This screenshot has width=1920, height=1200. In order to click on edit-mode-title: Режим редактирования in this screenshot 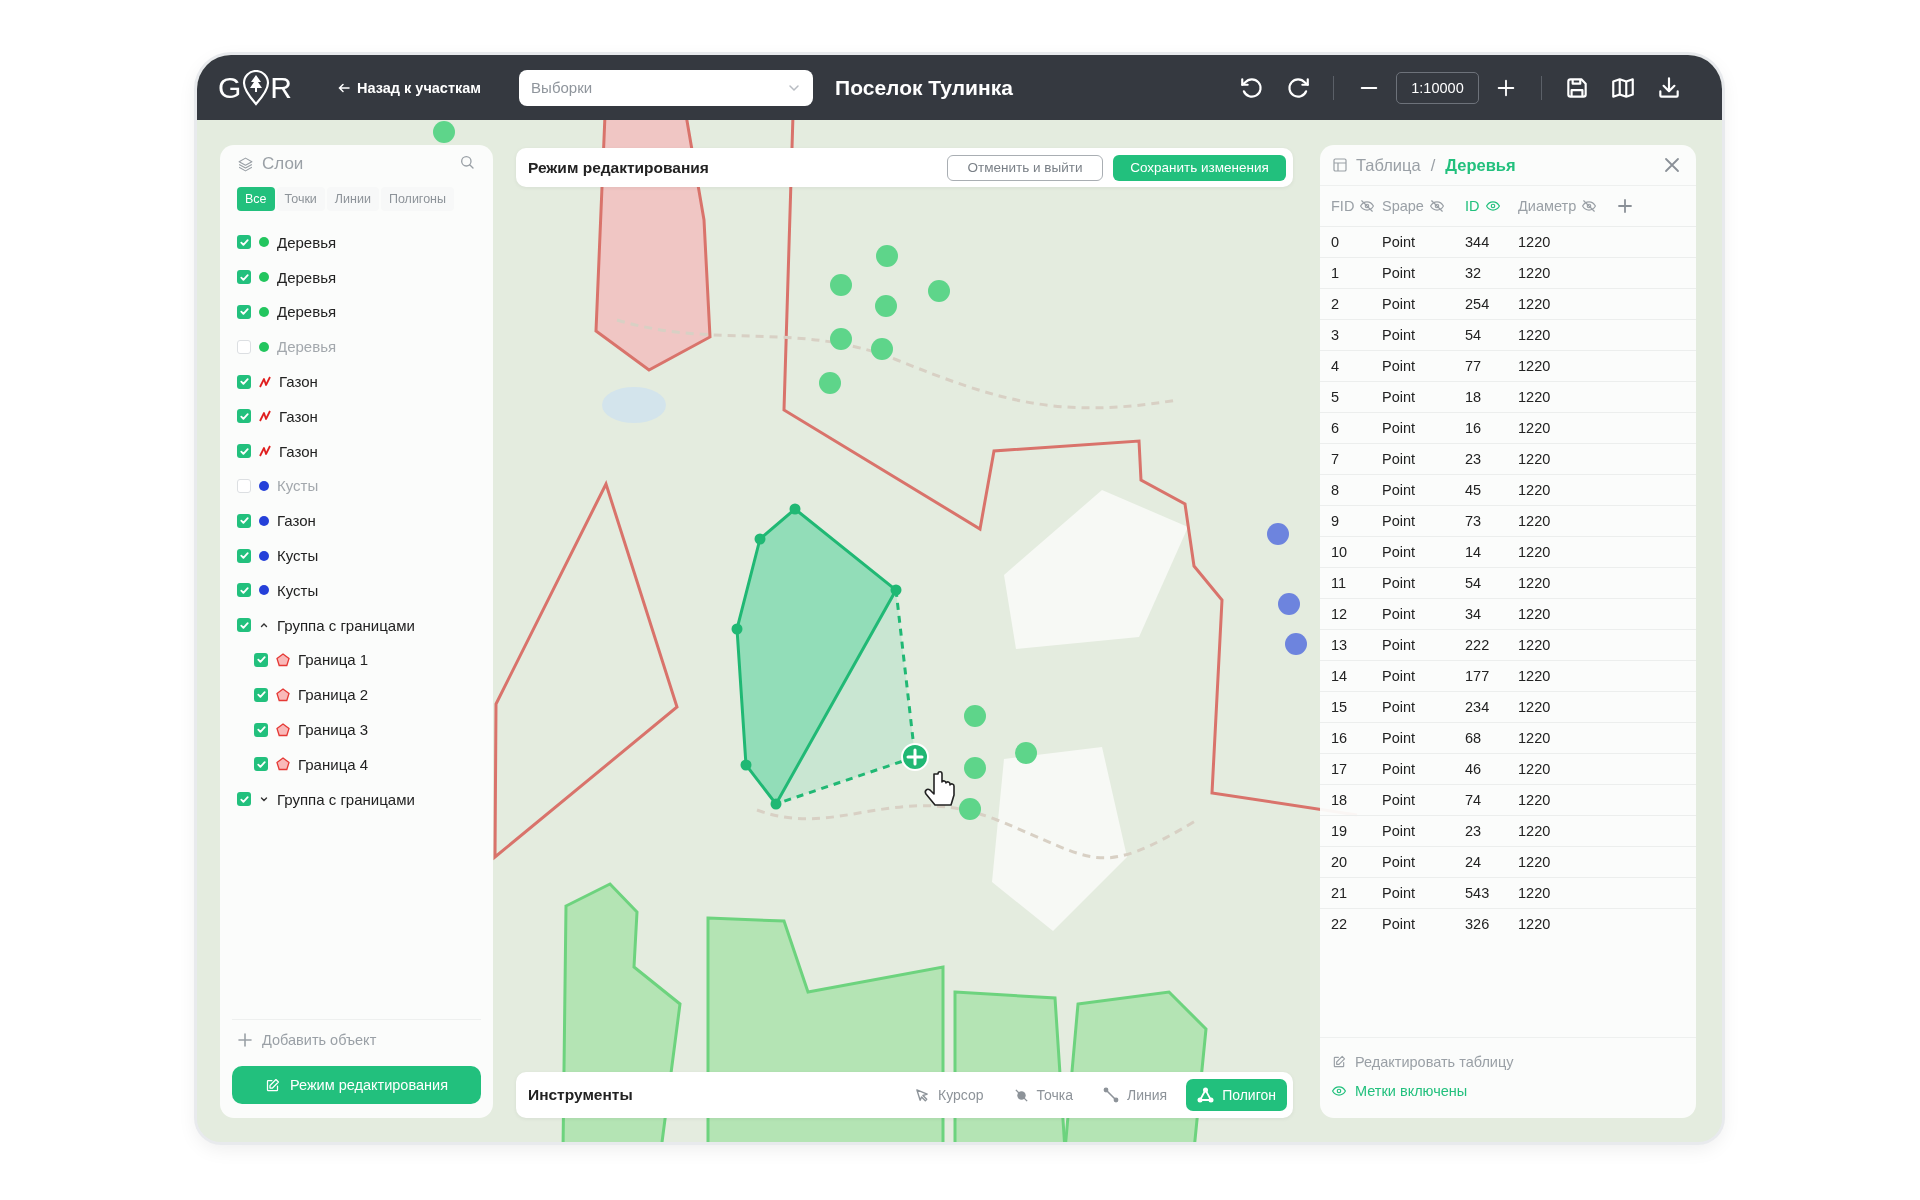, I will do `click(618, 167)`.